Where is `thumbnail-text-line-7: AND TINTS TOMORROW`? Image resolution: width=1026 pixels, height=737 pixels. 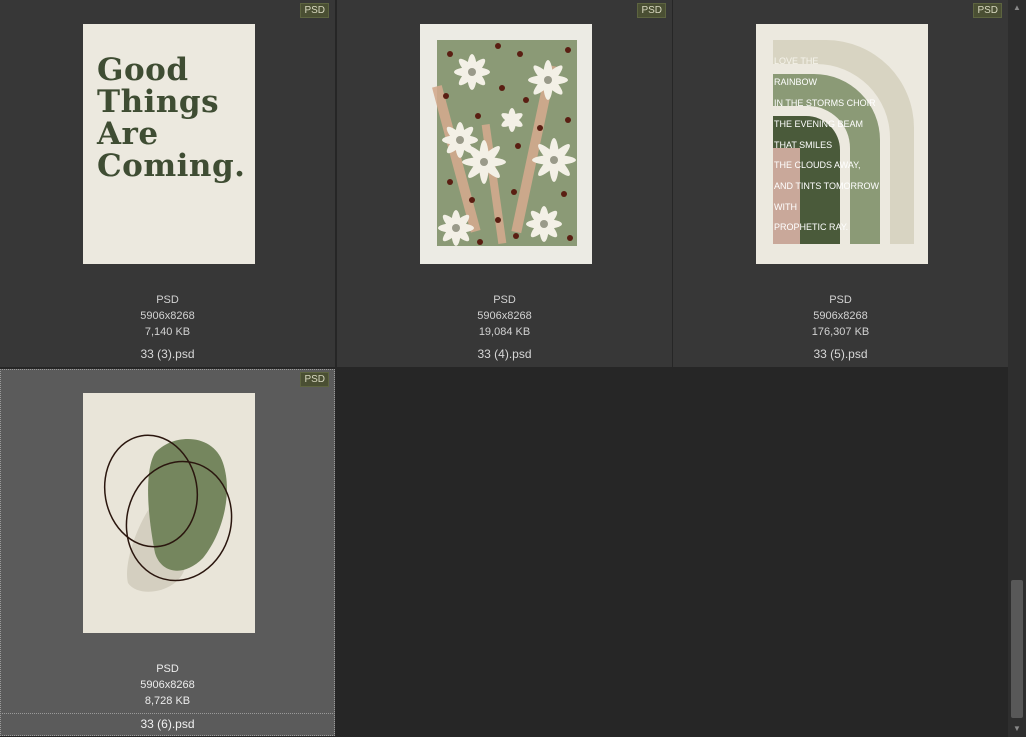
thumbnail-text-line-7: AND TINTS TOMORROW is located at coordinates (827, 186).